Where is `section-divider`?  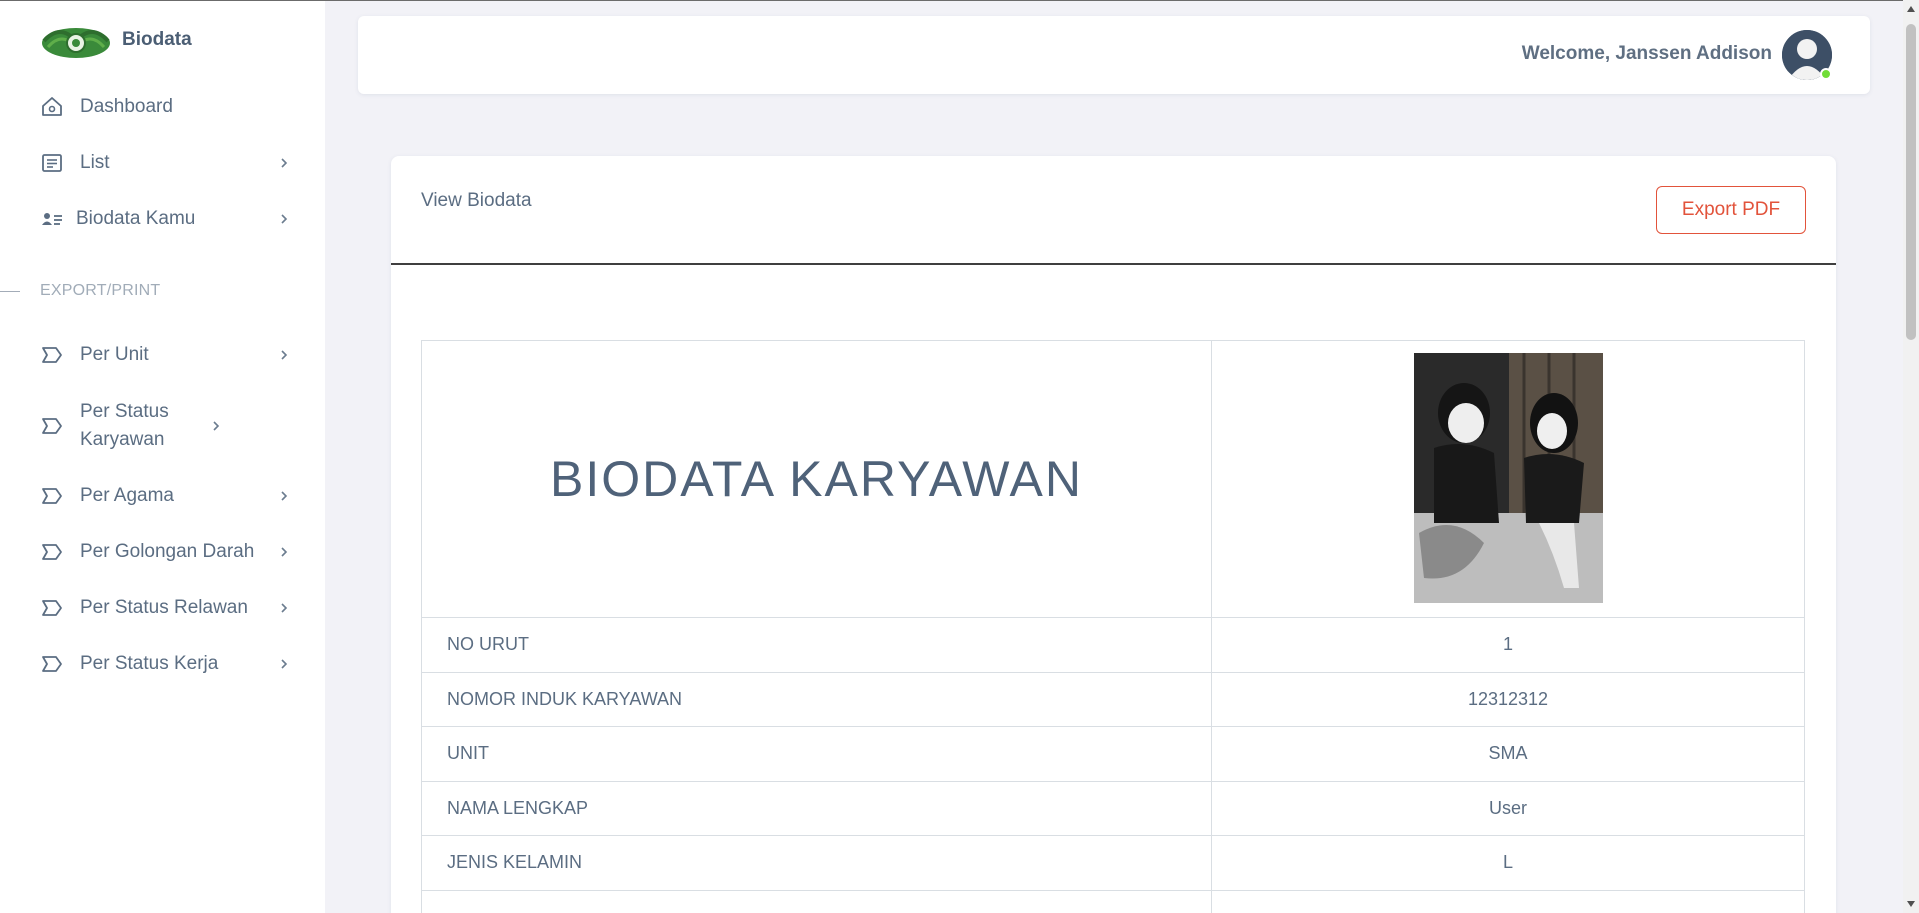
section-divider is located at coordinates (10, 291).